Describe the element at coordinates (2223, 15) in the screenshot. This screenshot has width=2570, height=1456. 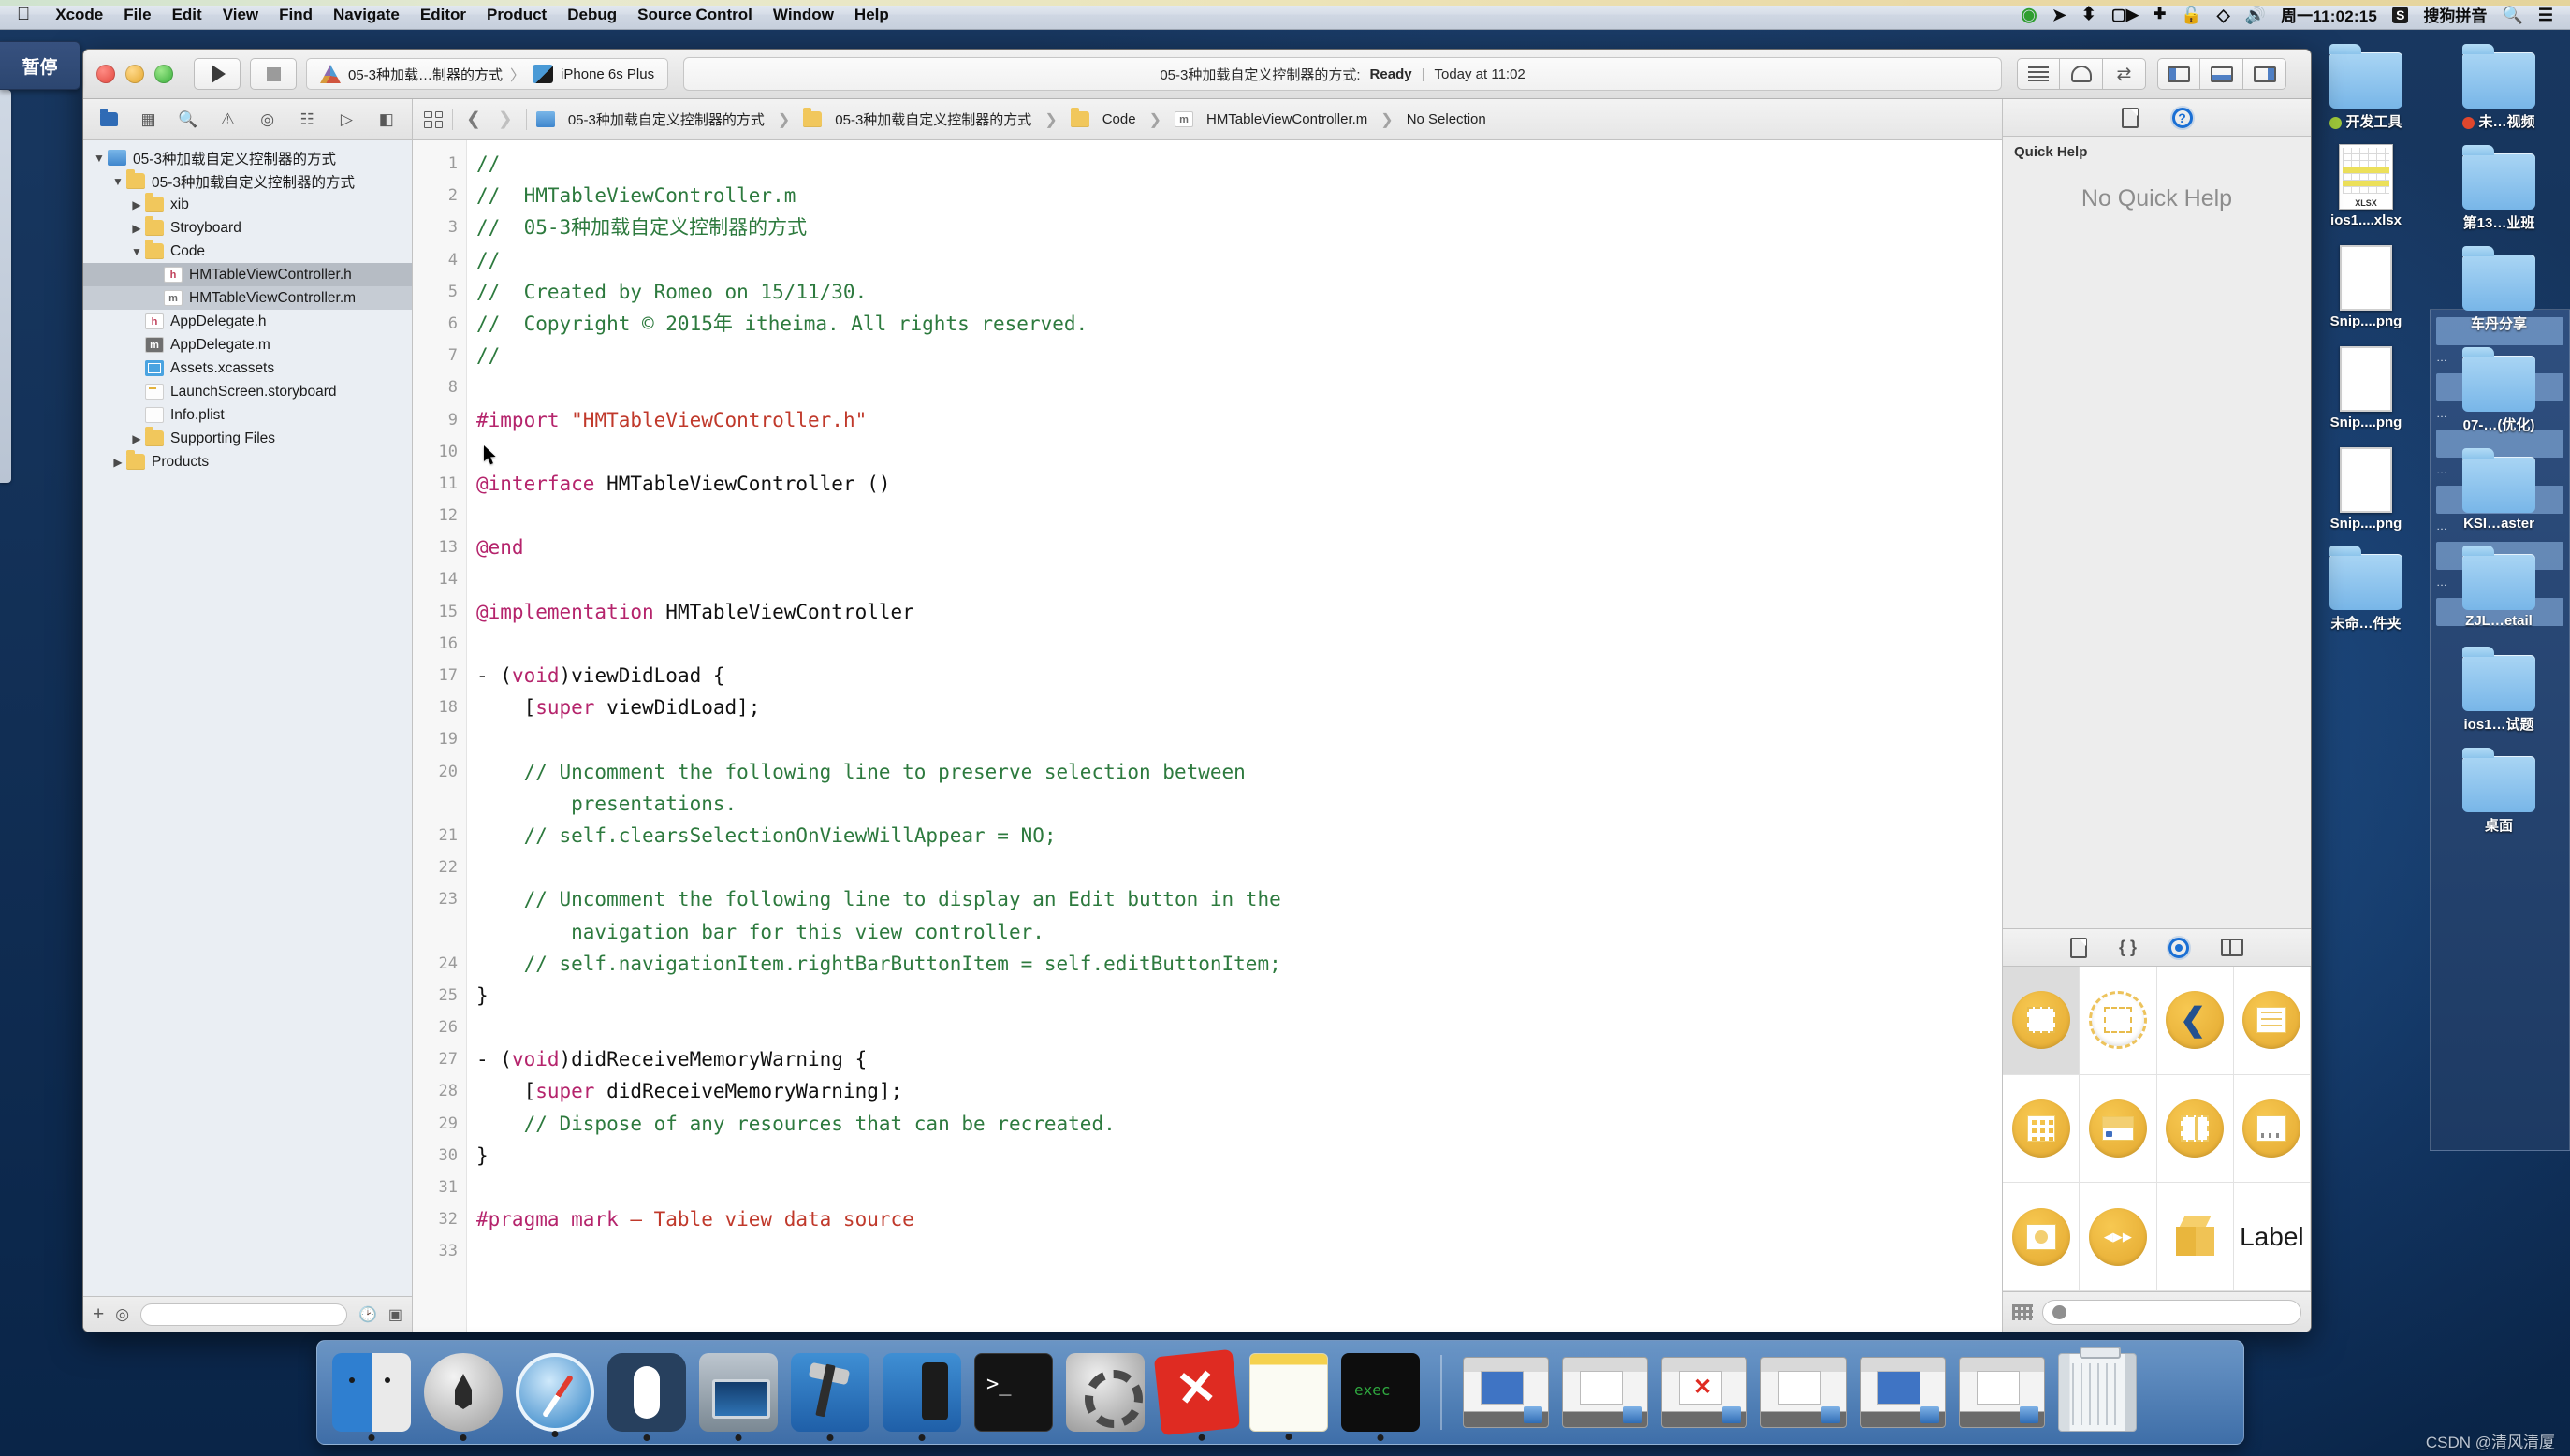
I see `dropbox-icon: ◇` at that location.